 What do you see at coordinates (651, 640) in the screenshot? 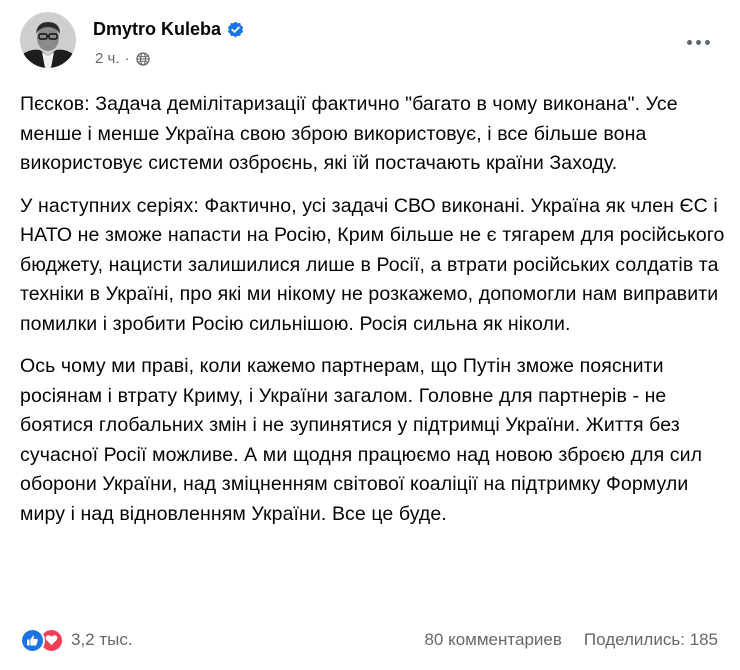
I see `shares-count-link: Поделились: 185` at bounding box center [651, 640].